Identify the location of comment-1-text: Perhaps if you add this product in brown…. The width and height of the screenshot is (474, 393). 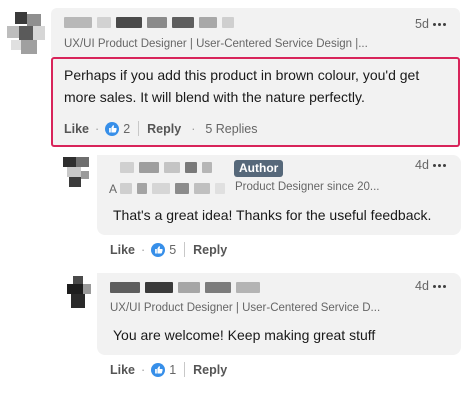
(242, 86).